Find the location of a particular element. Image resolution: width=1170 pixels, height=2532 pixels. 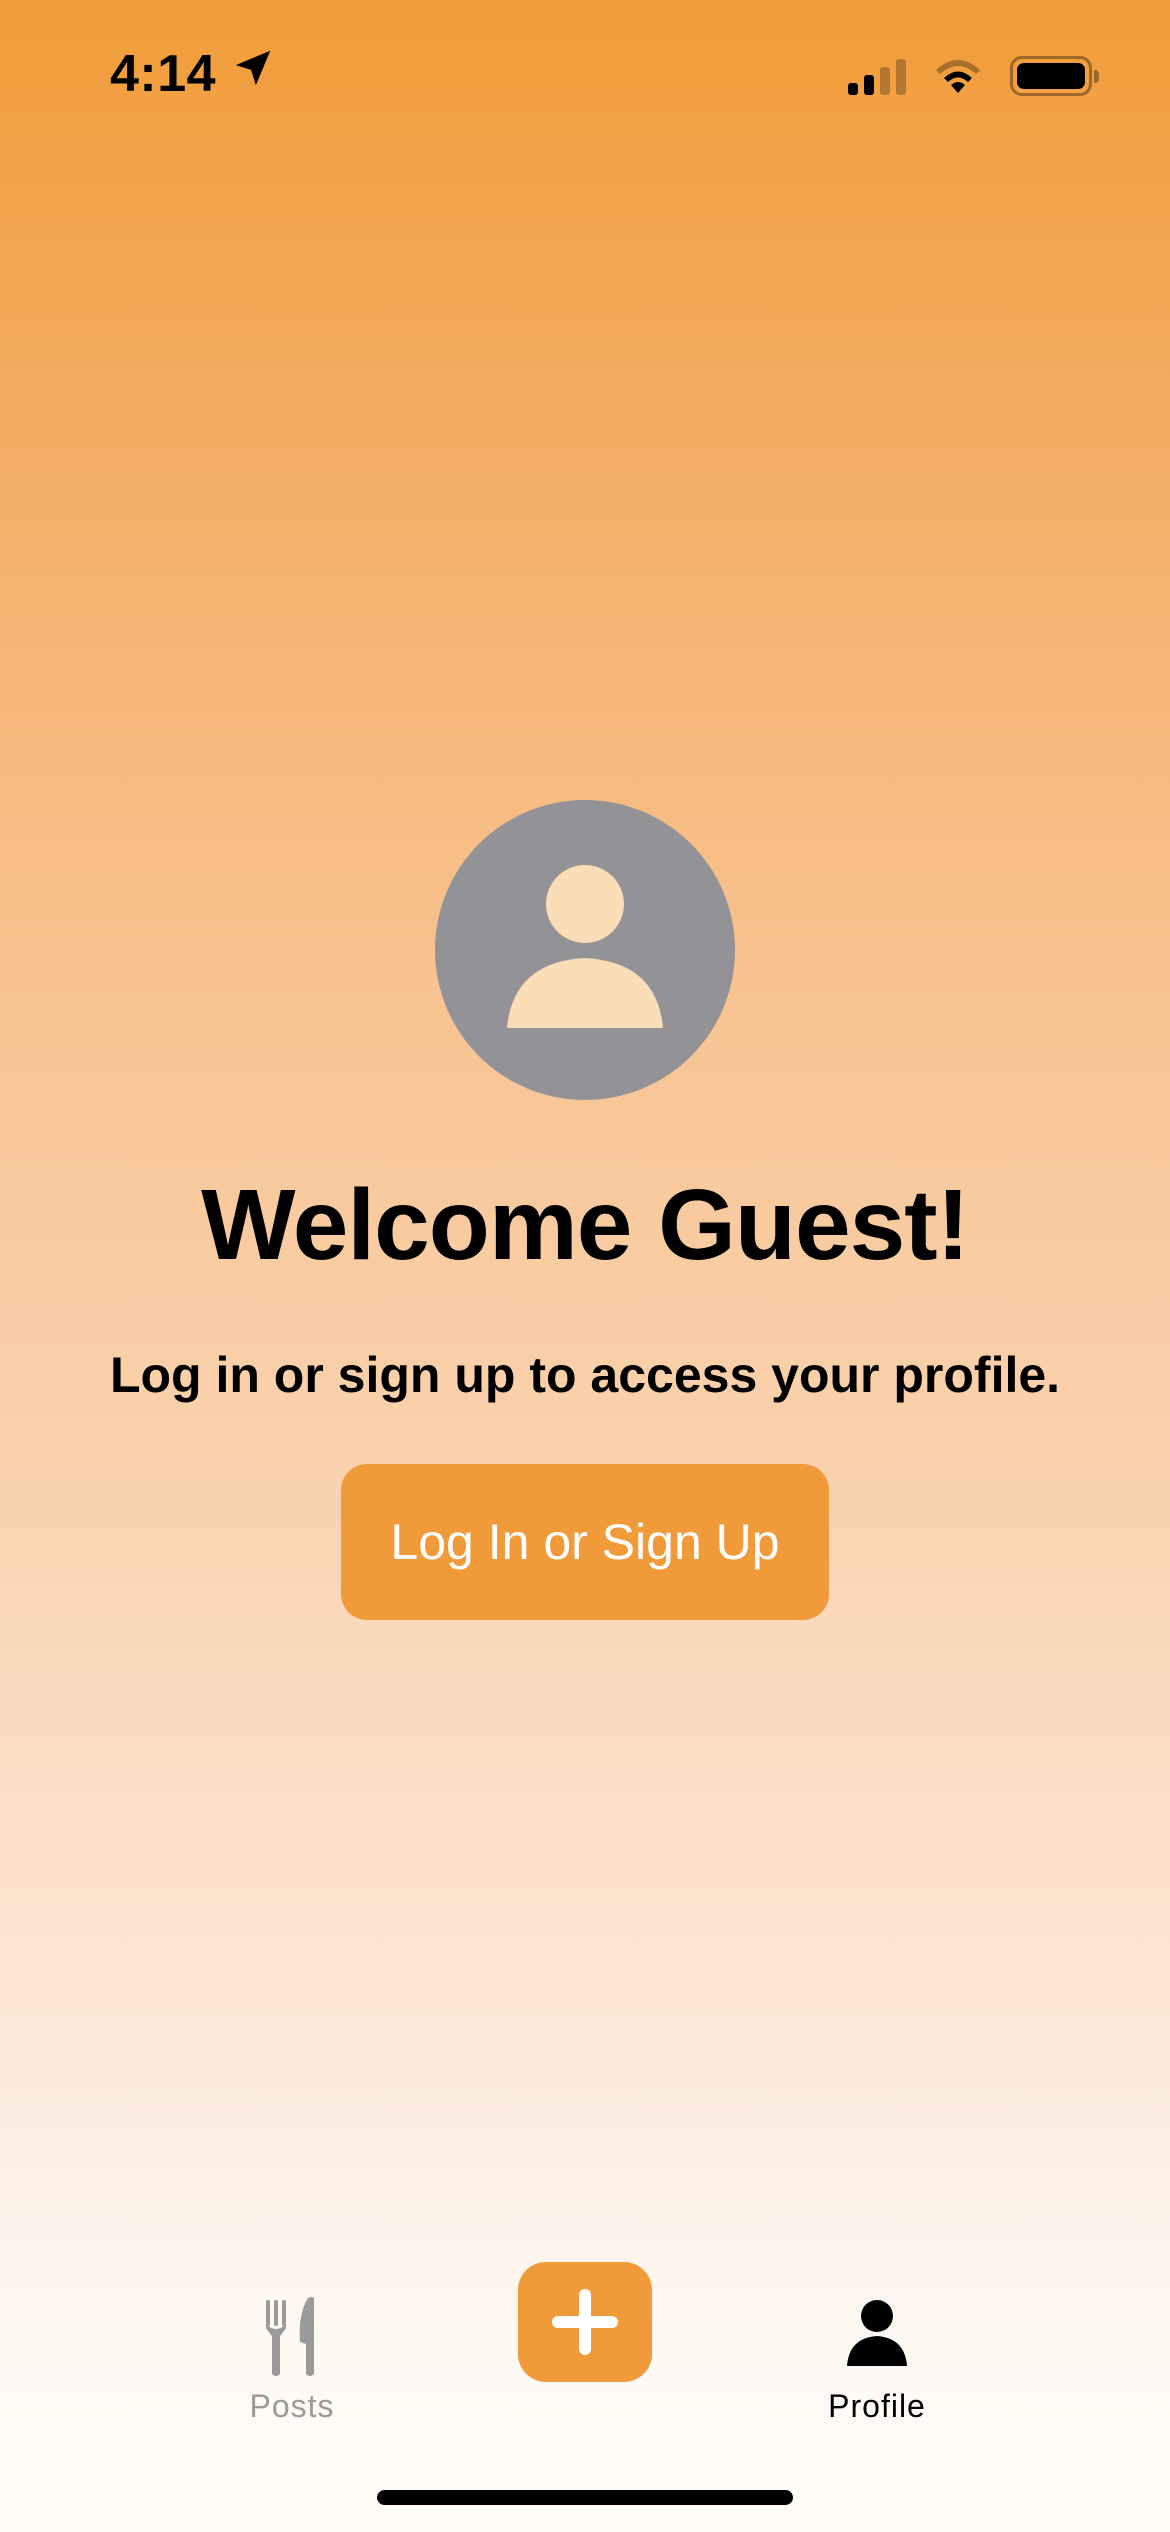

login-signup-button: Log In or Sign Up is located at coordinates (585, 1542).